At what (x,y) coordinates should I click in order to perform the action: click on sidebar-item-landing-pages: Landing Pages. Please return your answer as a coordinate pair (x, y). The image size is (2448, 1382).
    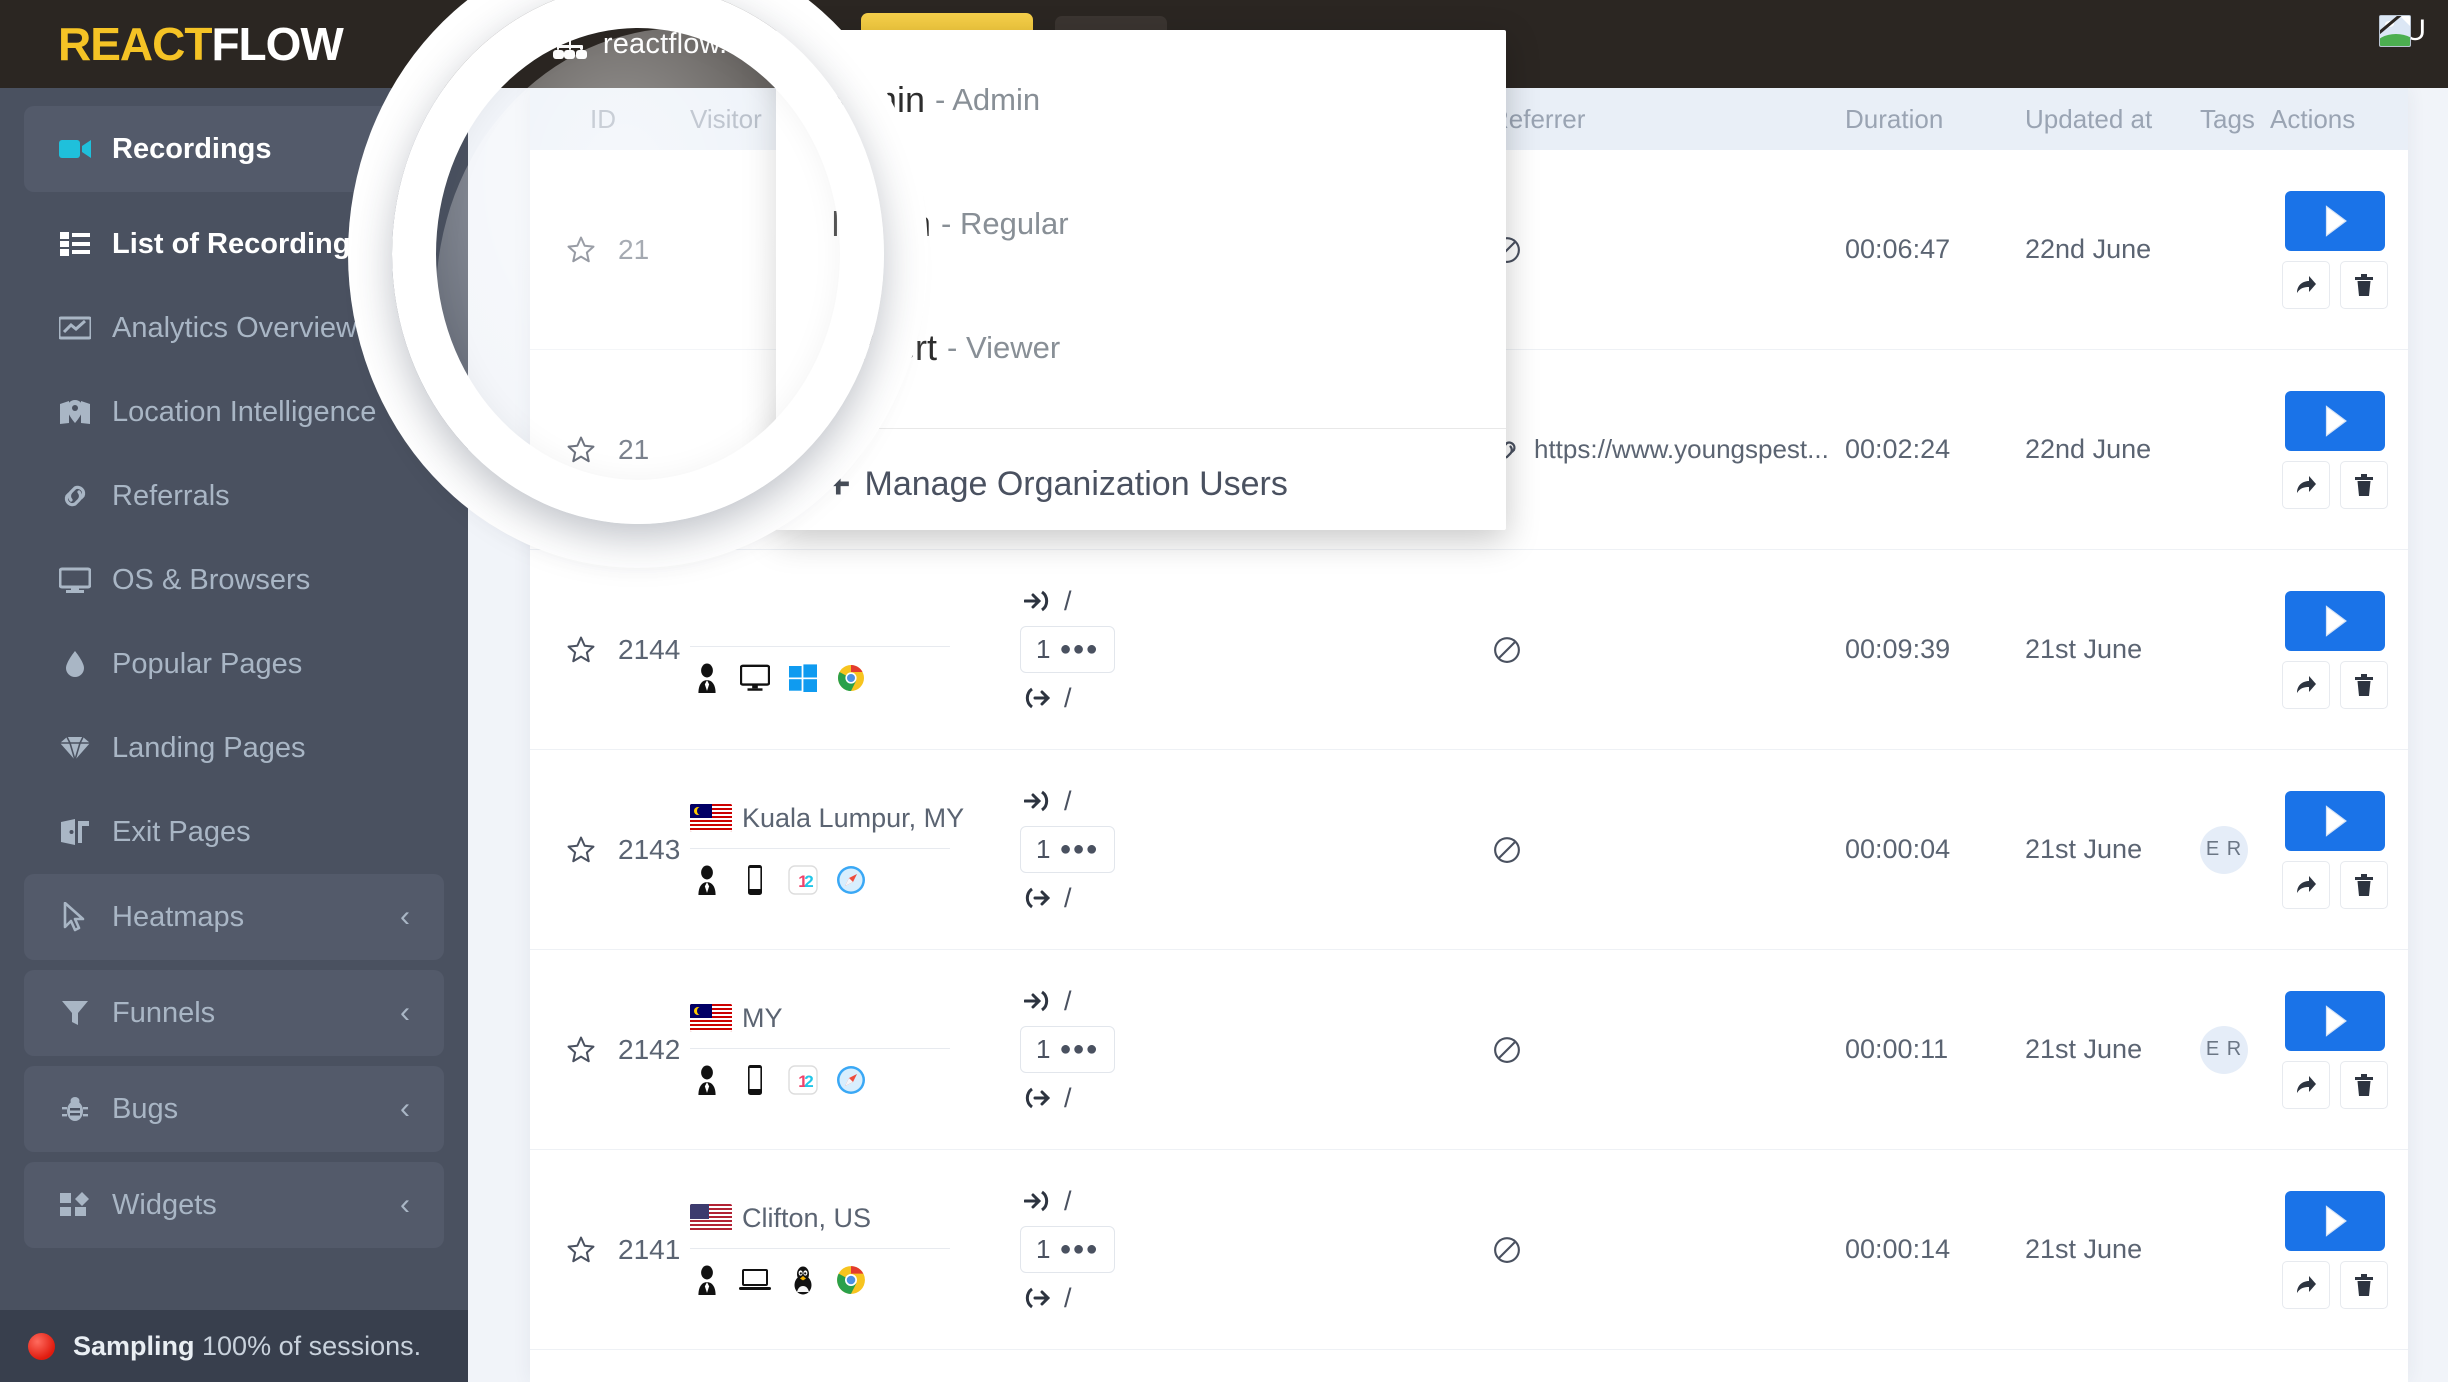
    Looking at the image, I should click on (234, 748).